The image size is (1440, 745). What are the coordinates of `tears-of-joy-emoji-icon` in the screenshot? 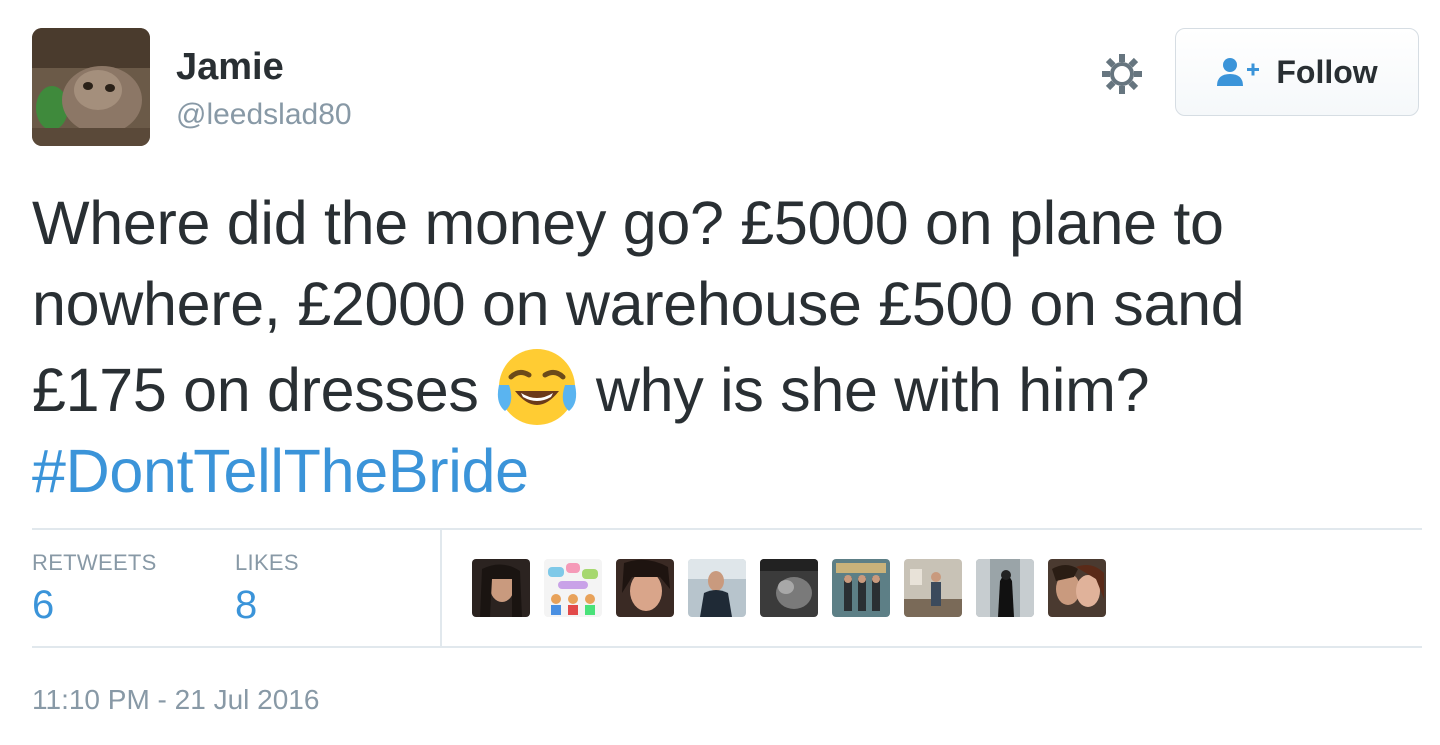 It's located at (537, 387).